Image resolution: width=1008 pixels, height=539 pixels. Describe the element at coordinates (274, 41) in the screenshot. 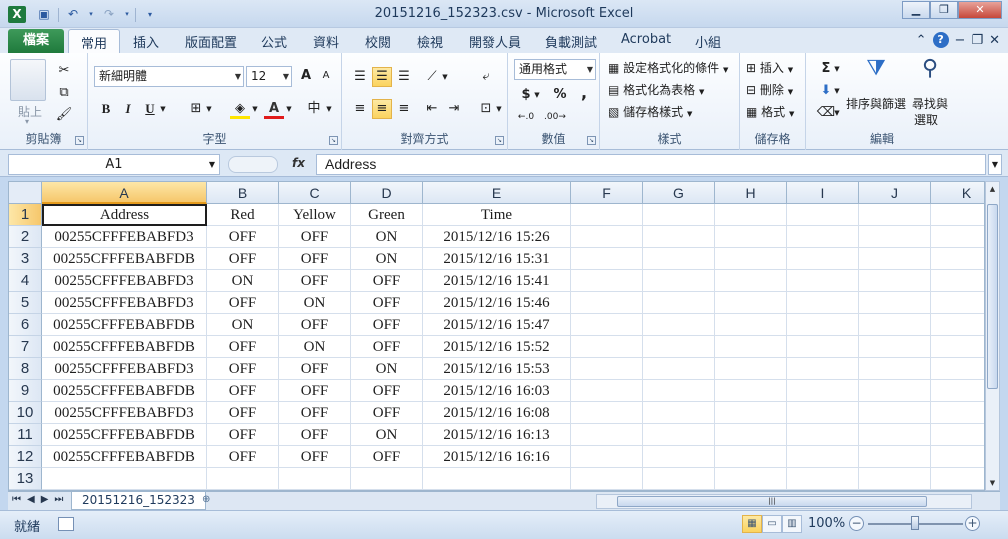

I see `tab-formulas: 公式` at that location.